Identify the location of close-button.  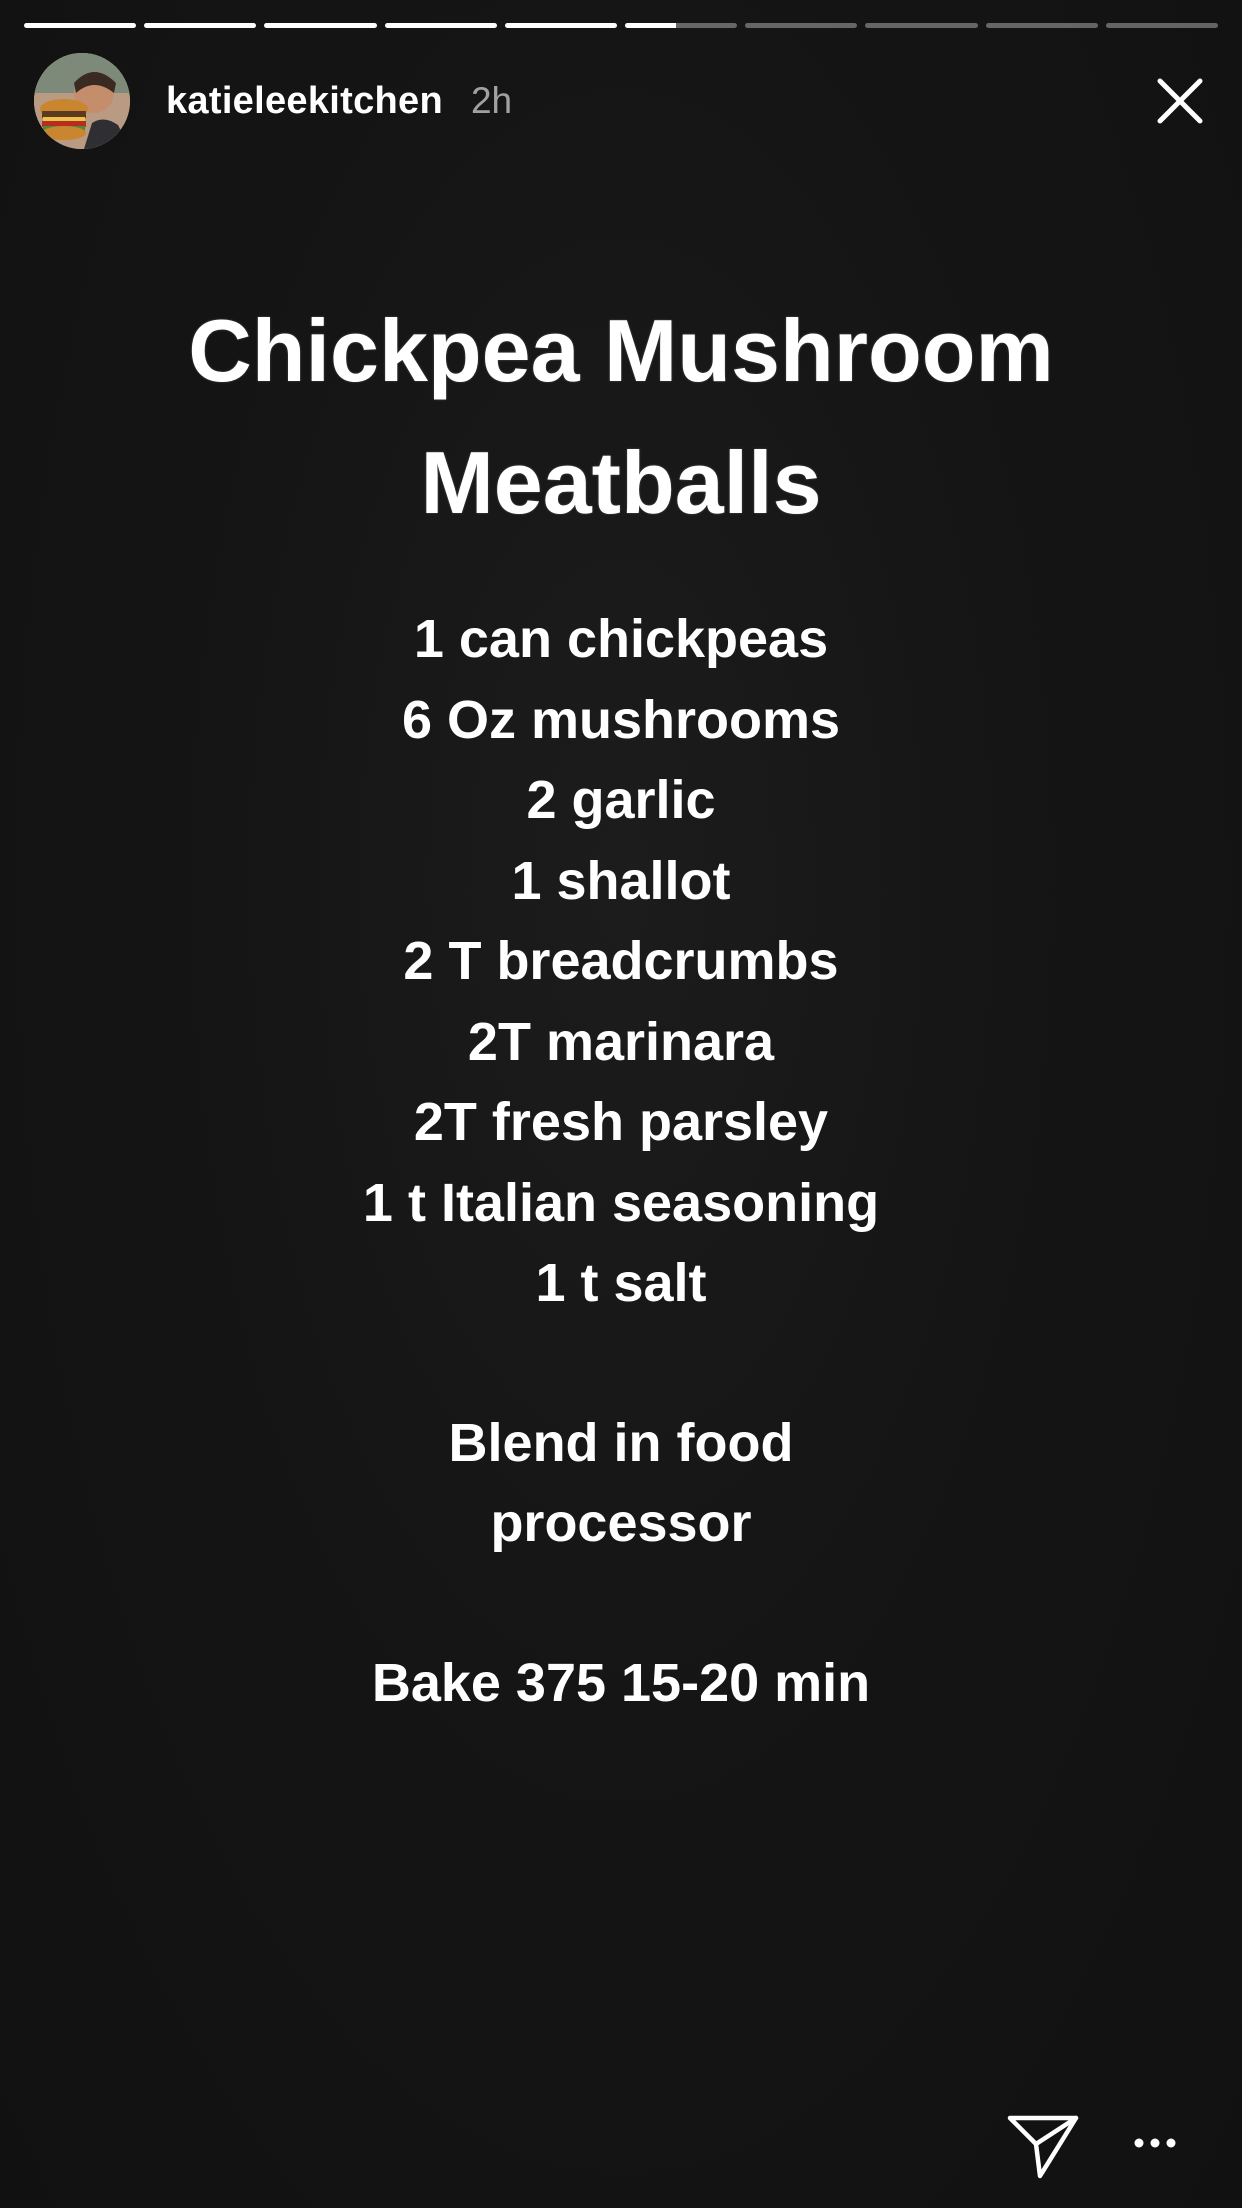
(1180, 101).